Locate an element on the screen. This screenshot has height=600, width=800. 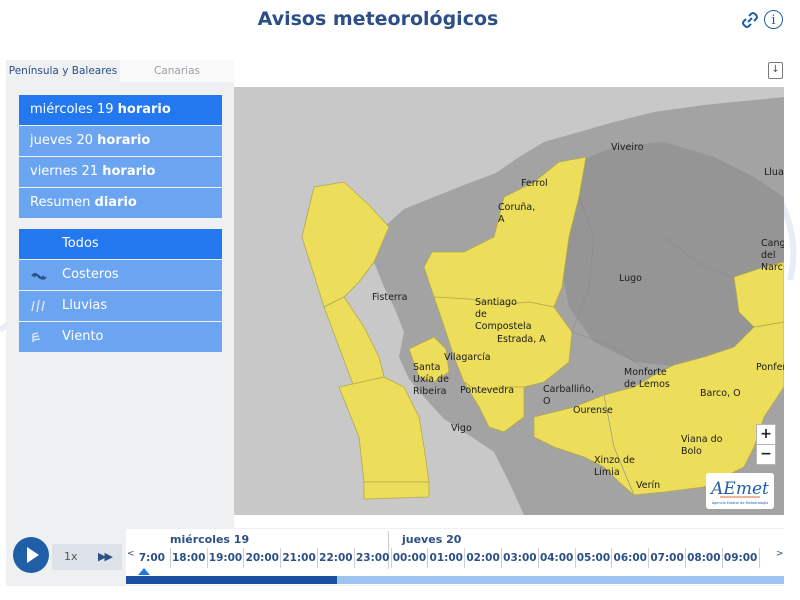
type-item-lluvias: Lluvias is located at coordinates (120, 306).